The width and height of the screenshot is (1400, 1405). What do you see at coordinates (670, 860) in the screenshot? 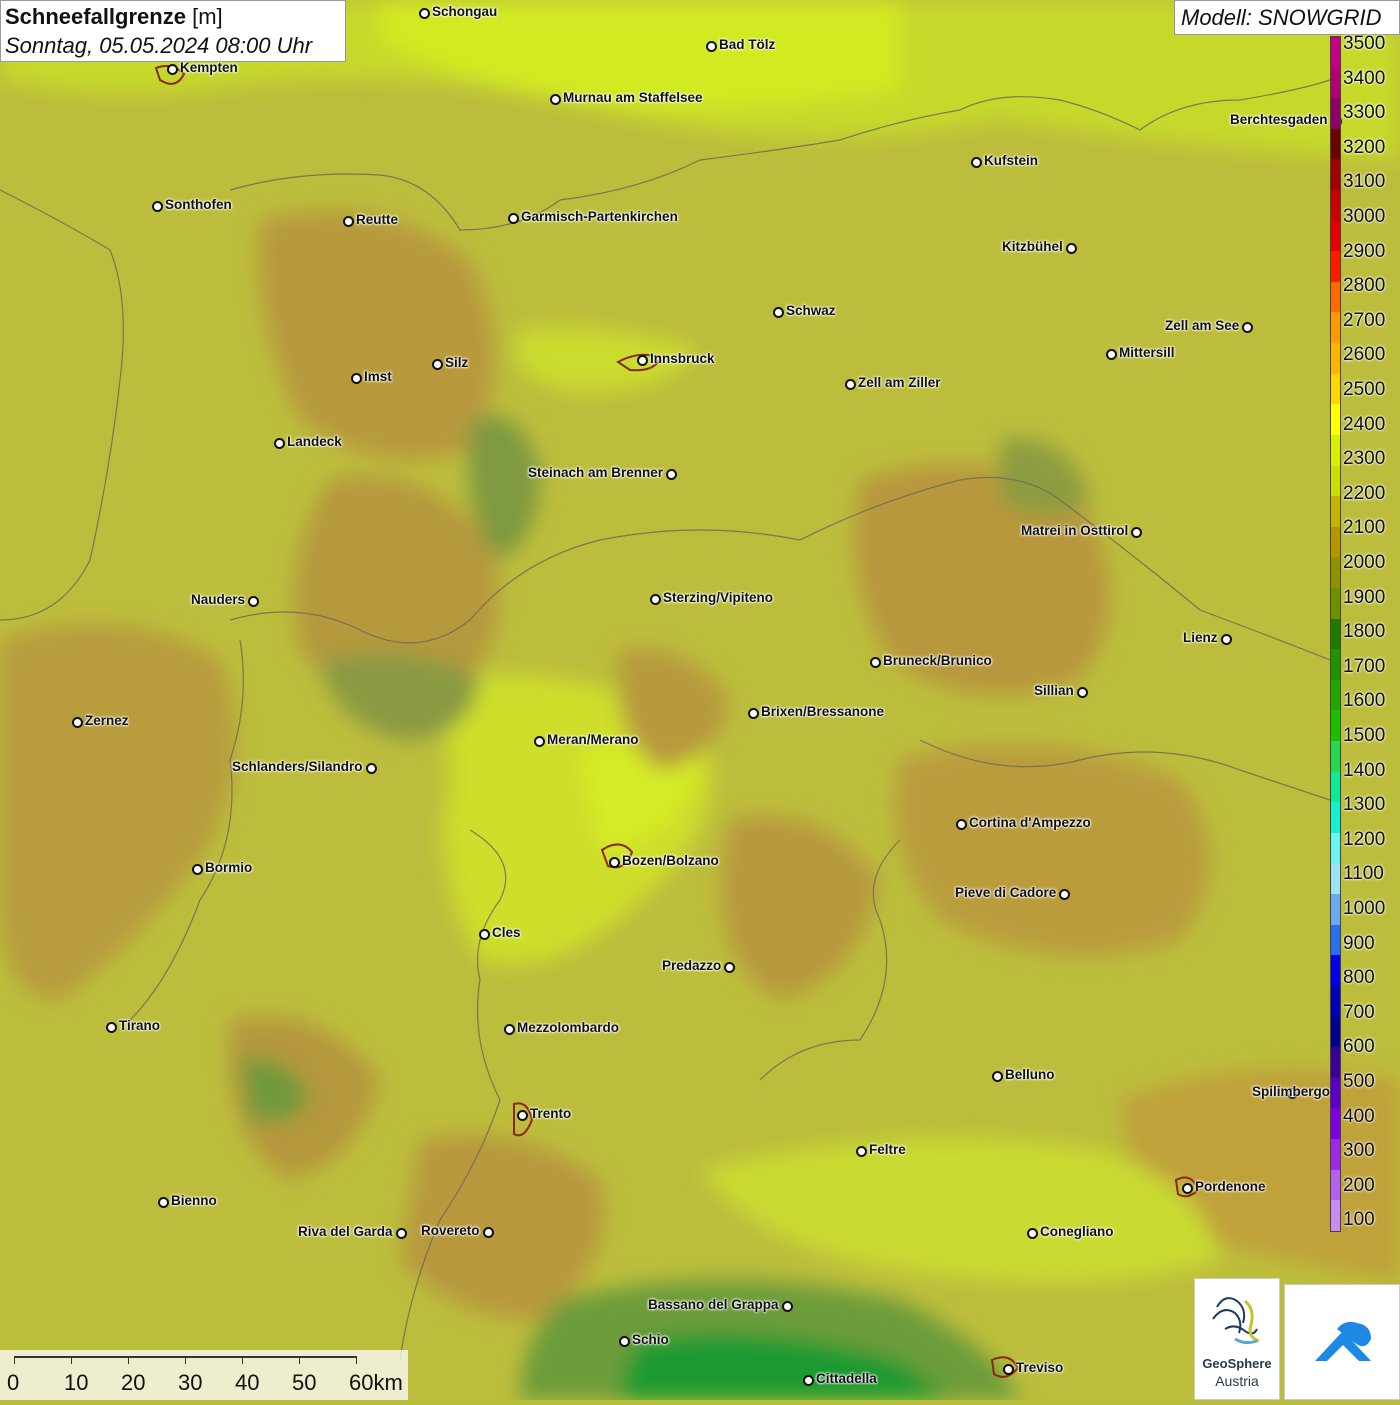
I see `city-label: Bozen/Bolzano` at bounding box center [670, 860].